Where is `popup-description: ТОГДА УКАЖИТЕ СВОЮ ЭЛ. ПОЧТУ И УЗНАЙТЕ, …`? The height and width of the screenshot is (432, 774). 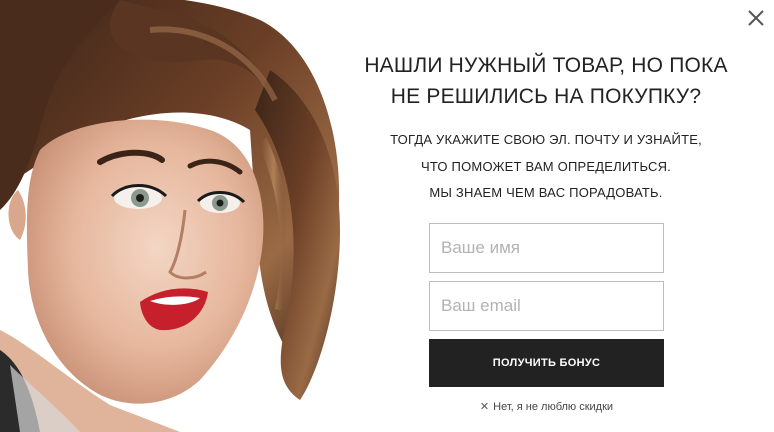 popup-description: ТОГДА УКАЖИТЕ СВОЮ ЭЛ. ПОЧТУ И УЗНАЙТЕ, … is located at coordinates (546, 167).